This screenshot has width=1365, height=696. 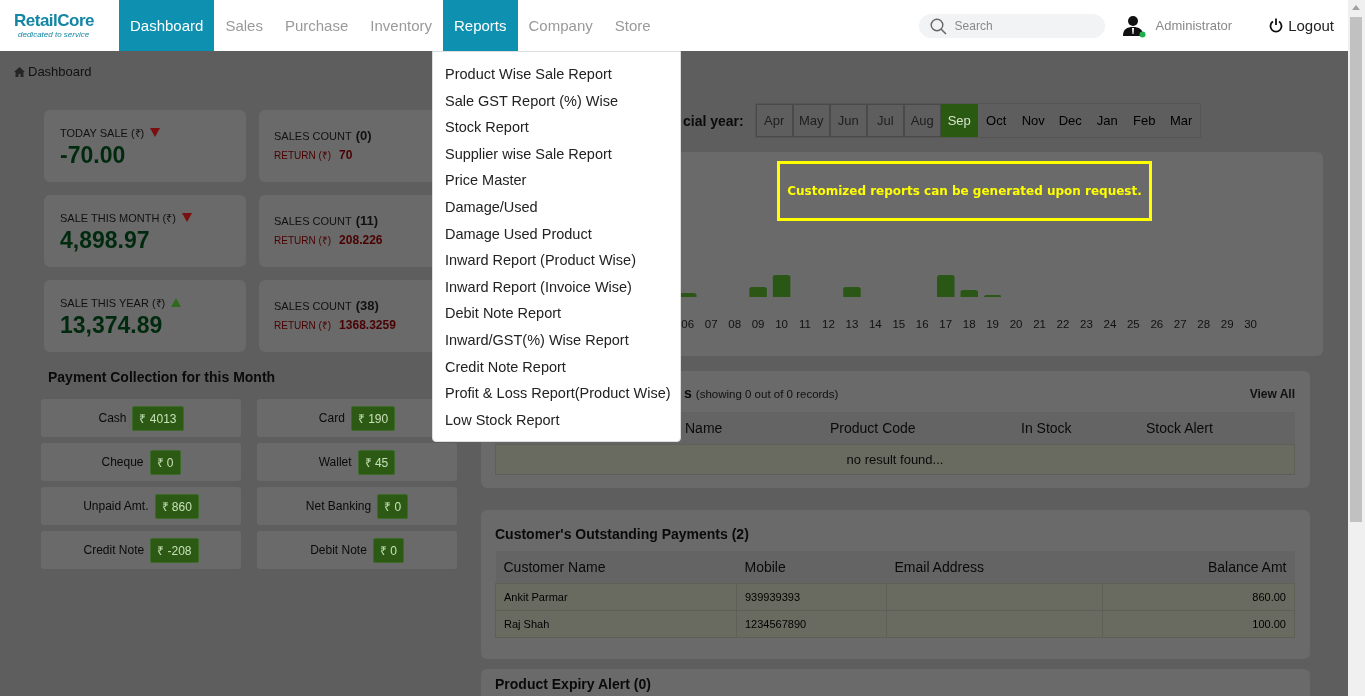 I want to click on return-value: 70, so click(x=346, y=155).